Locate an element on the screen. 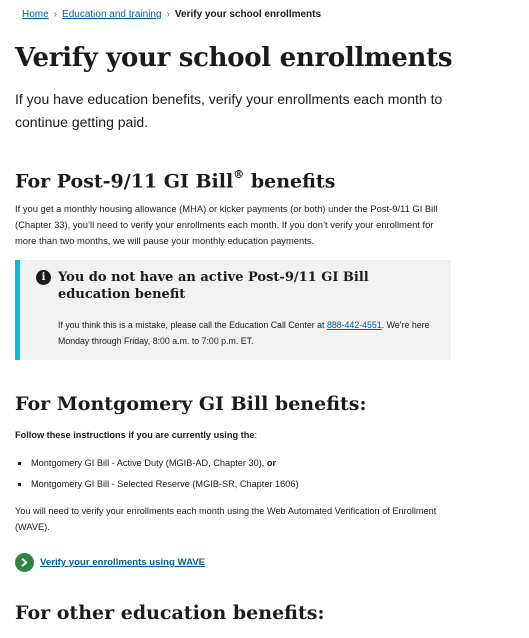 The height and width of the screenshot is (638, 529). mgib-heading: For Montgomery GI Bill benefits: is located at coordinates (191, 404).